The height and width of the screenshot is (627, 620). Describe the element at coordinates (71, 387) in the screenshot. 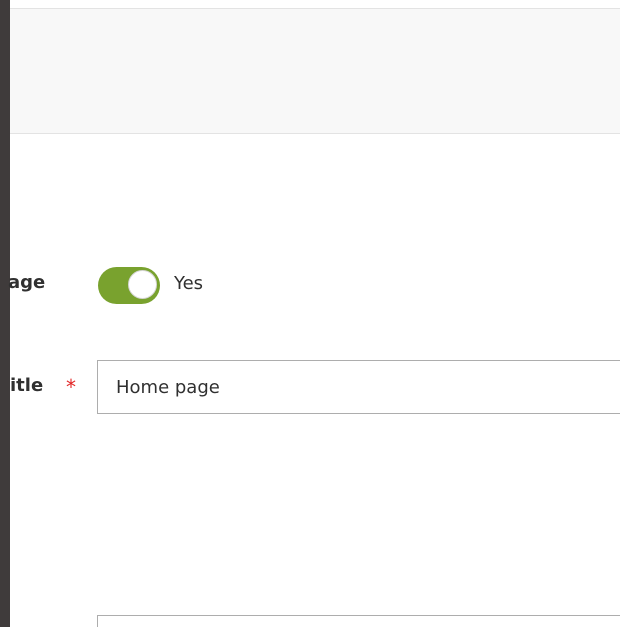

I see `required-asterisk: *` at that location.